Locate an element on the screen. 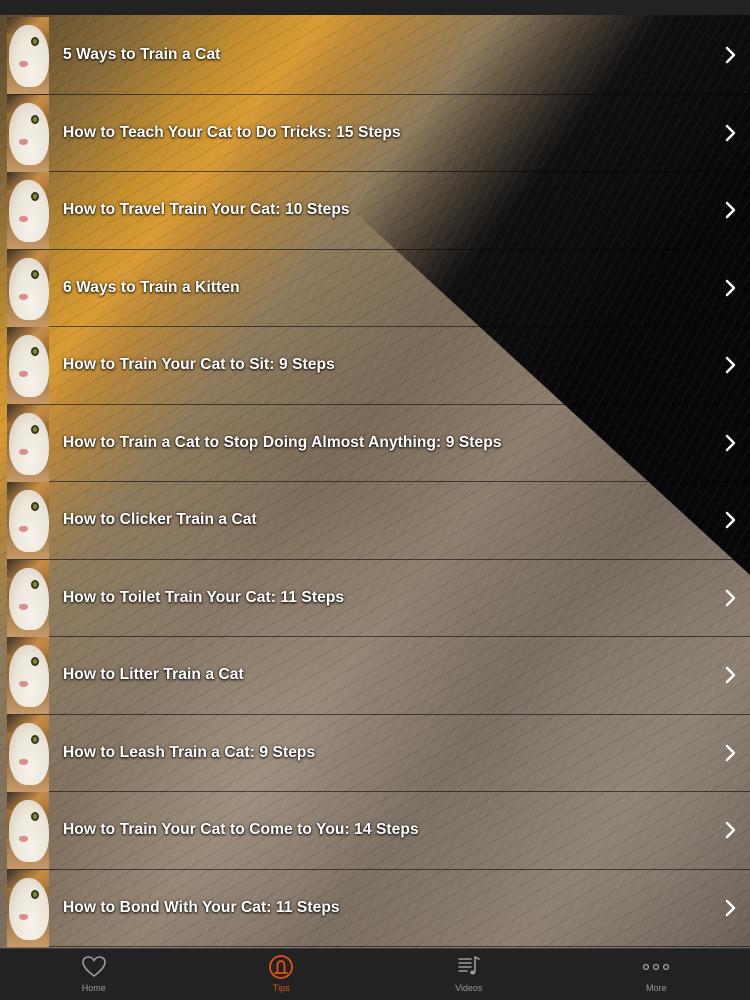  list-item: How to Toilet Train Your Cat: 11 Steps is located at coordinates (378, 598).